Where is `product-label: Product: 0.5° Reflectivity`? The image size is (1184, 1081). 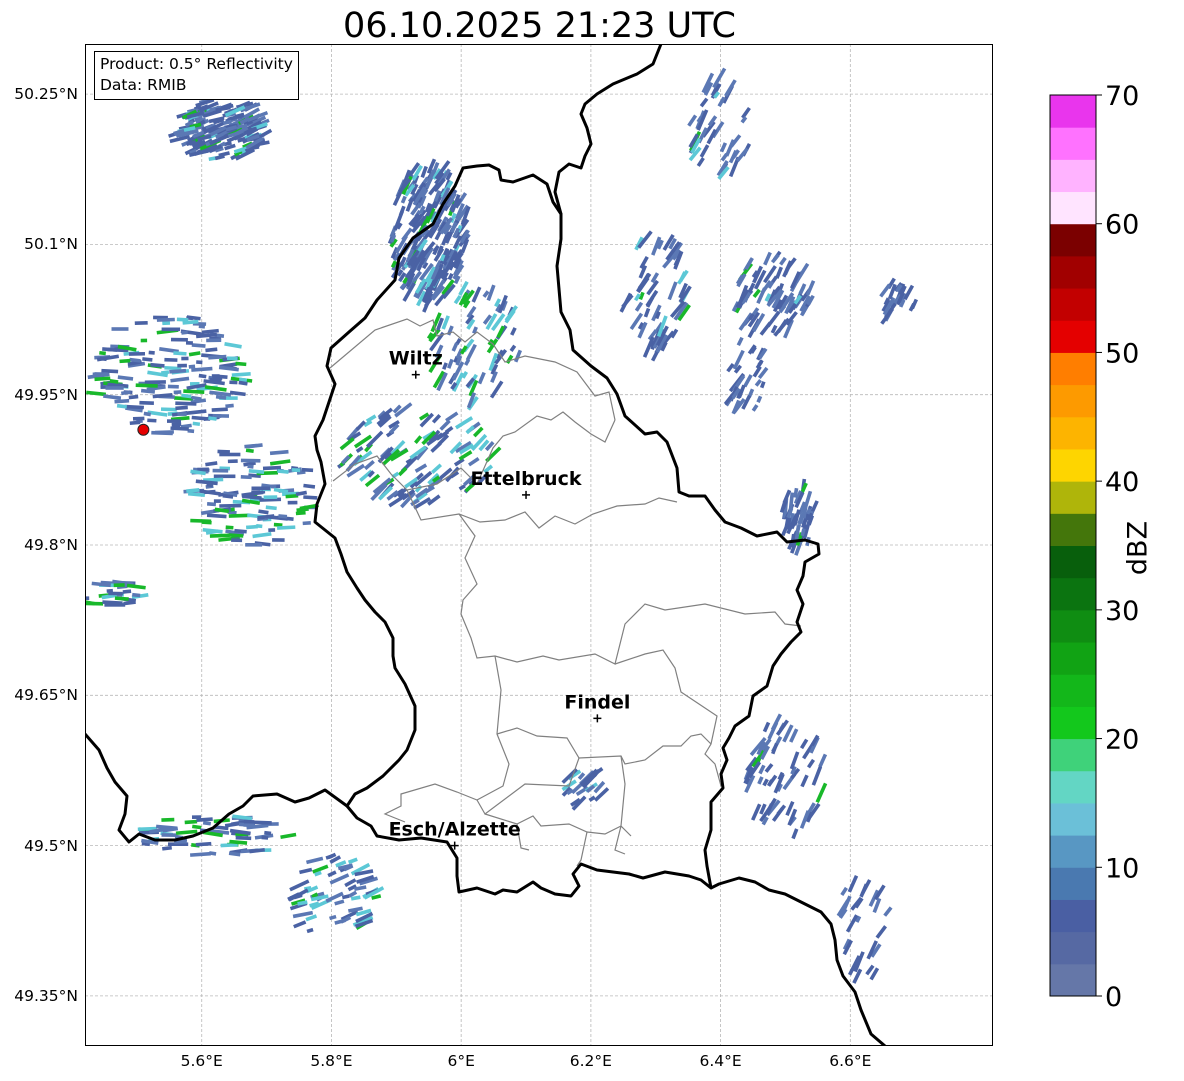 product-label: Product: 0.5° Reflectivity is located at coordinates (196, 64).